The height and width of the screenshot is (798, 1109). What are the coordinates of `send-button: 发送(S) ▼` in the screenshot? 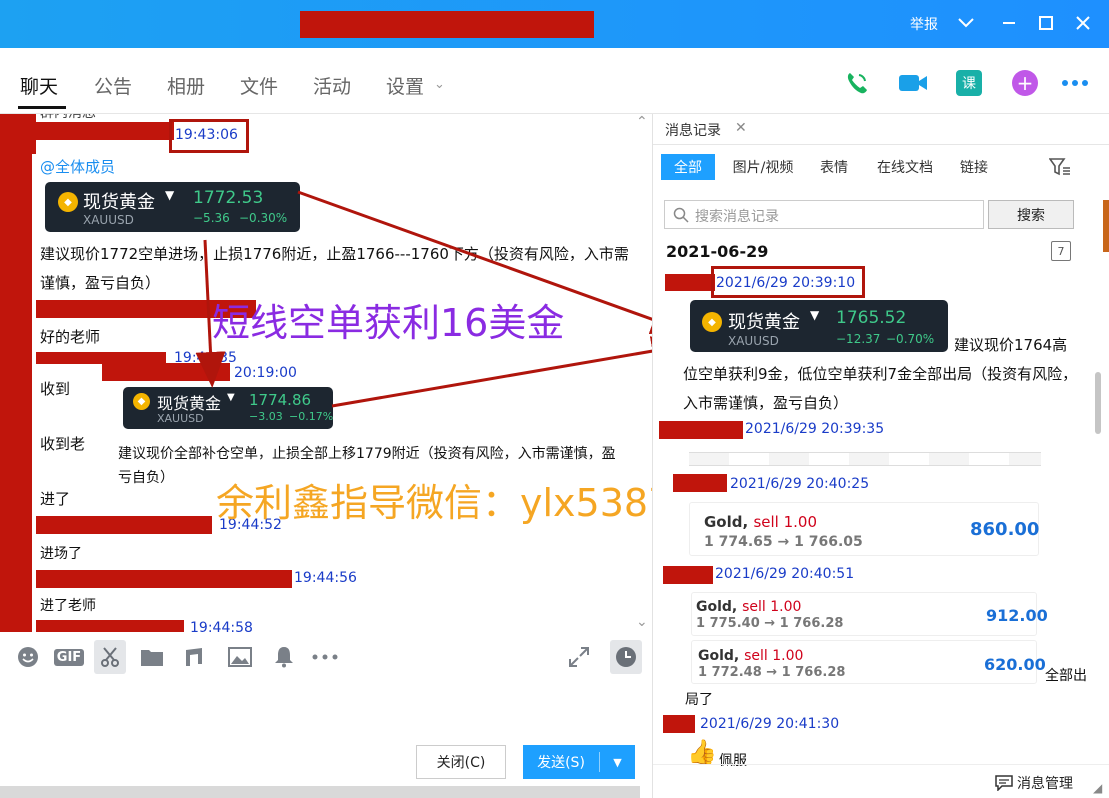 It's located at (579, 762).